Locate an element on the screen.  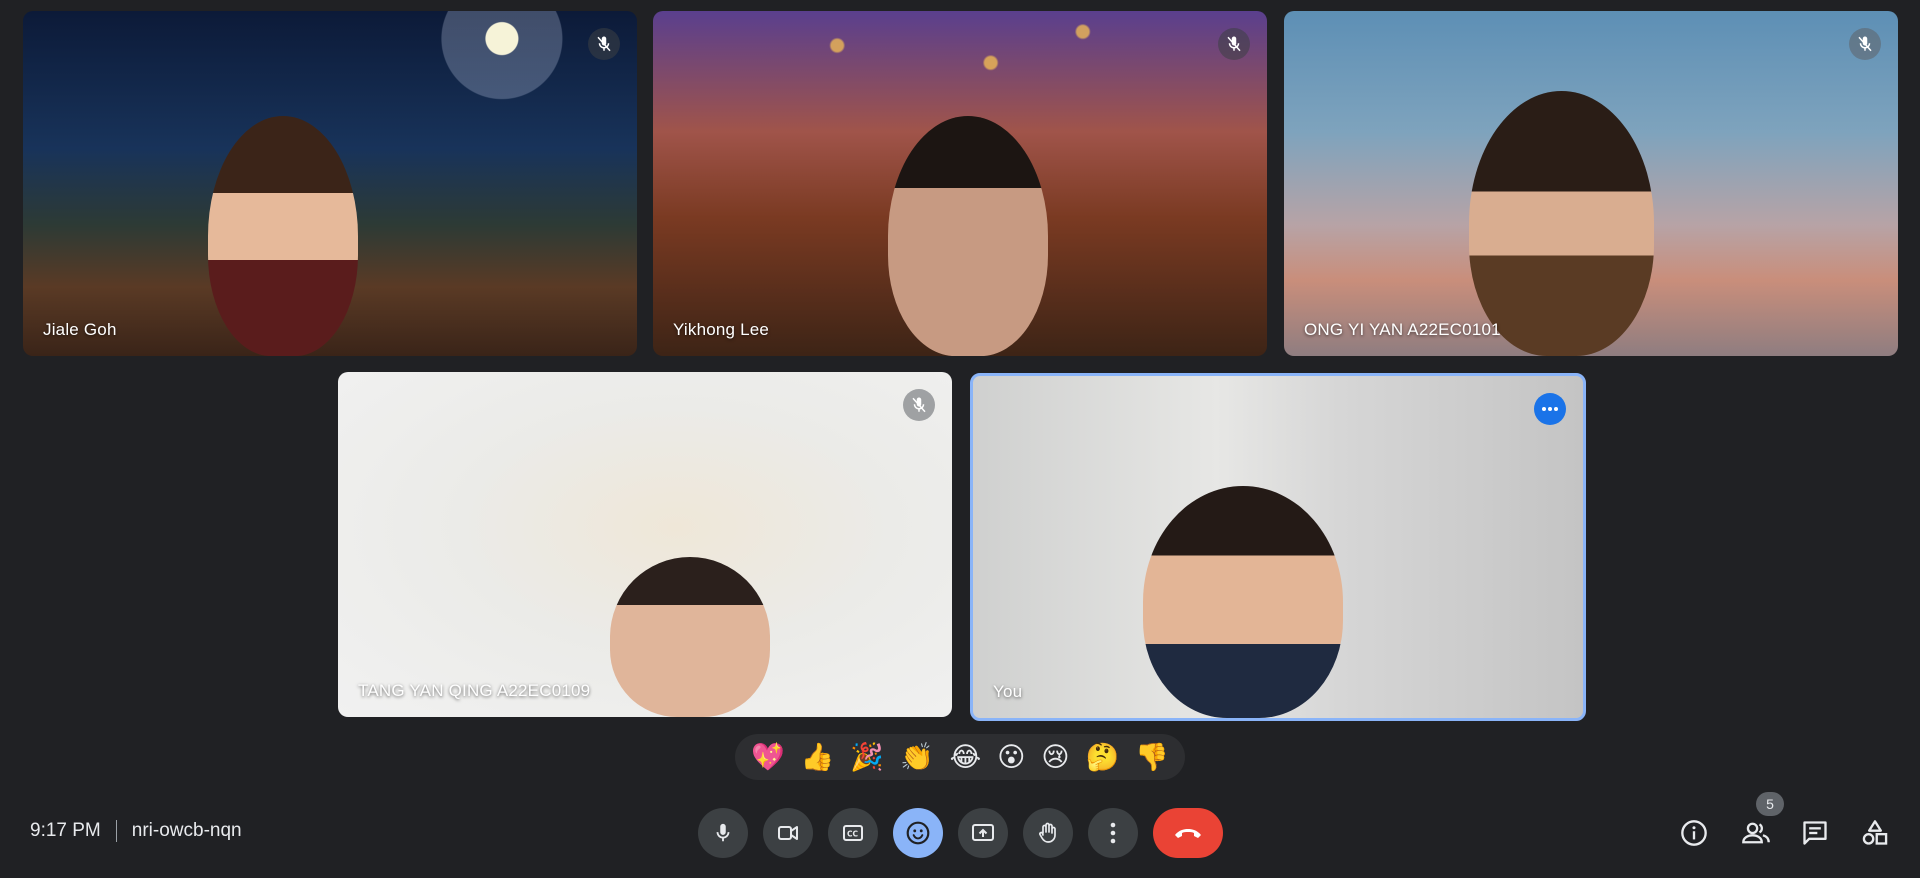
activities-button is located at coordinates (1875, 833).